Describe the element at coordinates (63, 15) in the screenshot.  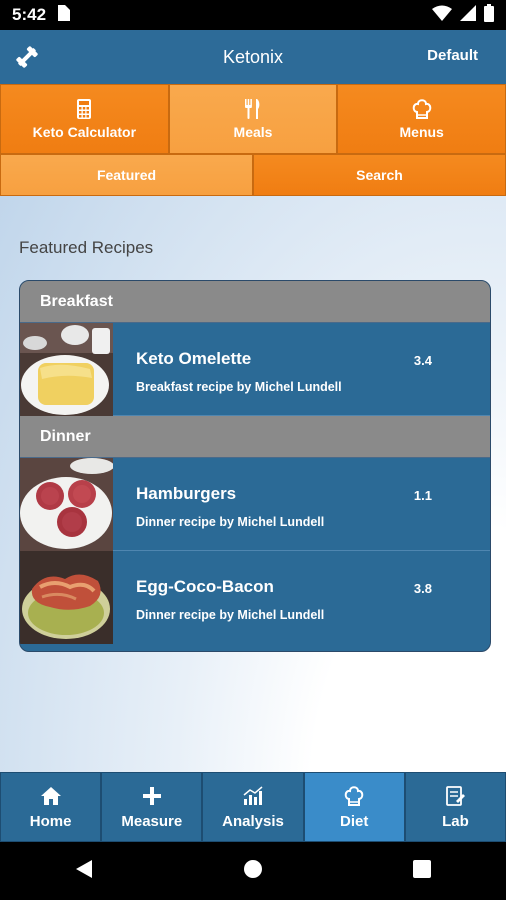
I see `sim-card-icon` at that location.